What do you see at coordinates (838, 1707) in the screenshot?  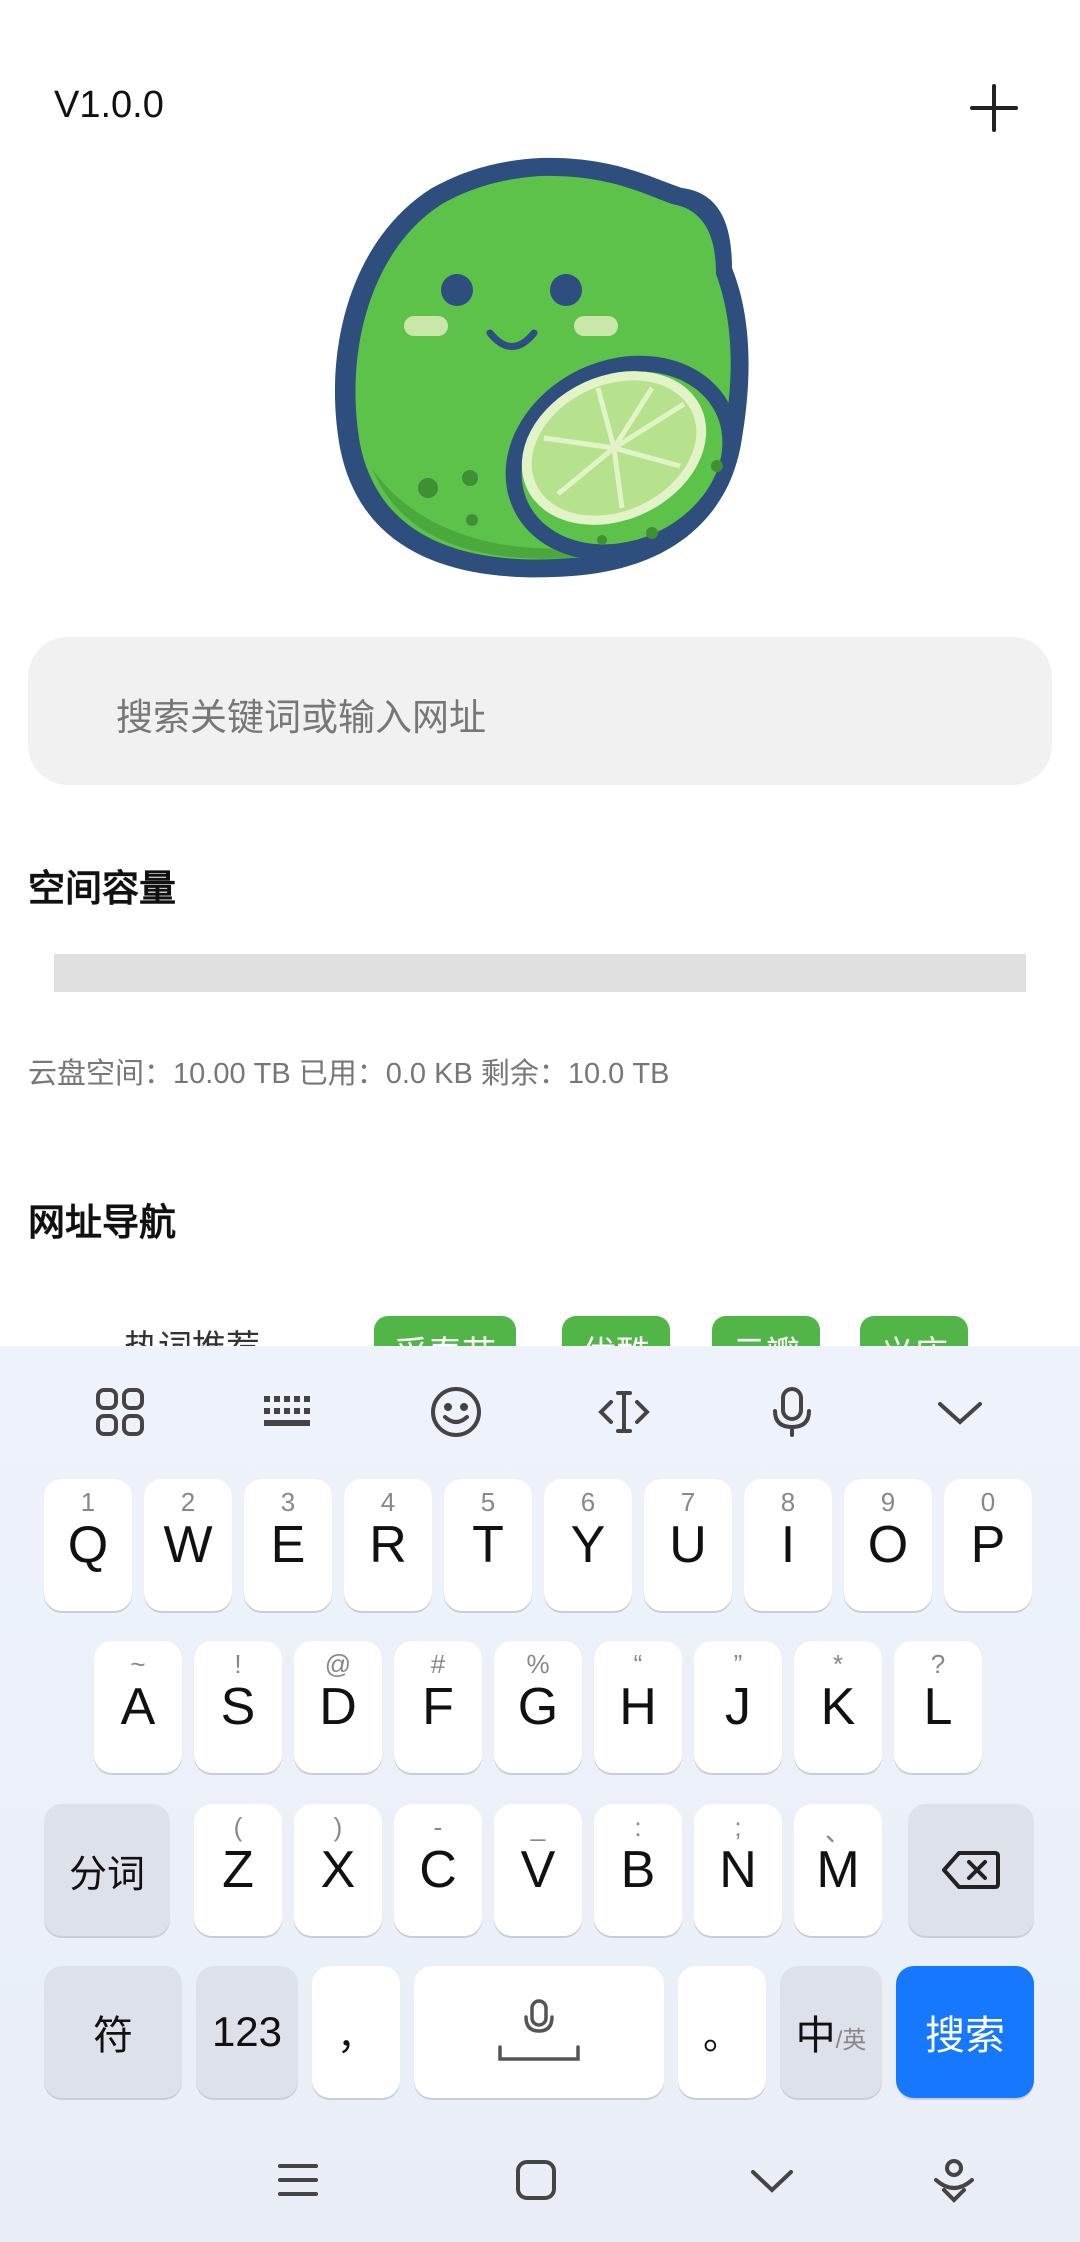 I see `key-k: * K` at bounding box center [838, 1707].